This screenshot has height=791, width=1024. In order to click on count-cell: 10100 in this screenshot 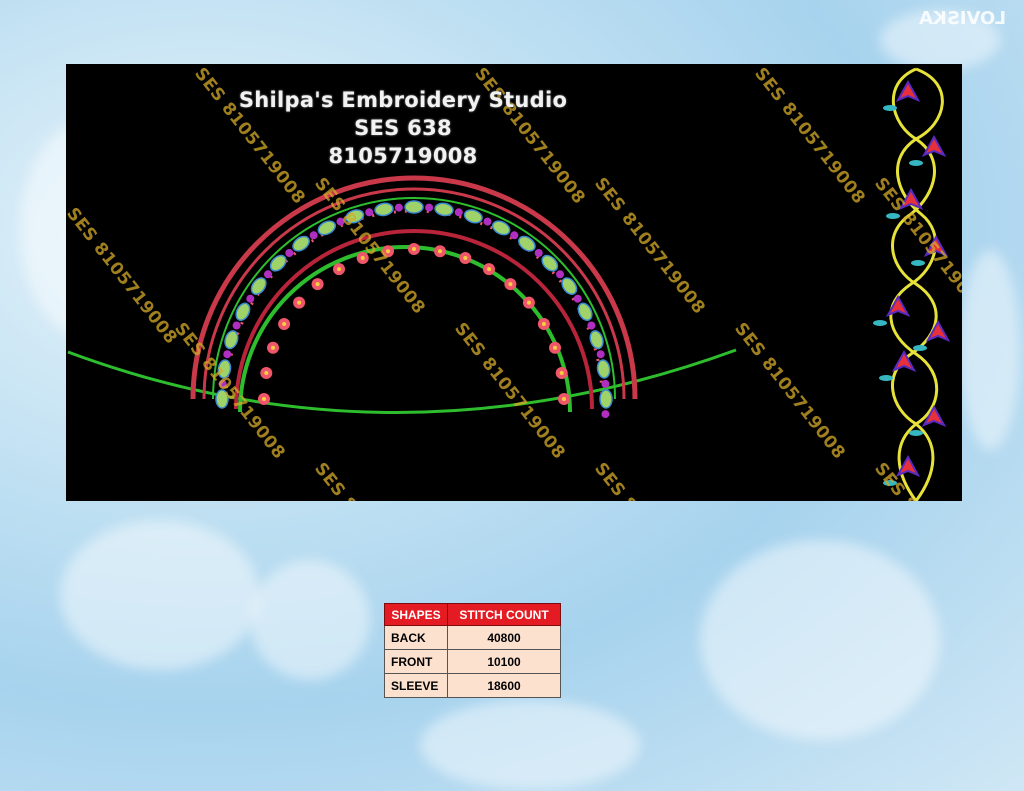, I will do `click(504, 661)`.